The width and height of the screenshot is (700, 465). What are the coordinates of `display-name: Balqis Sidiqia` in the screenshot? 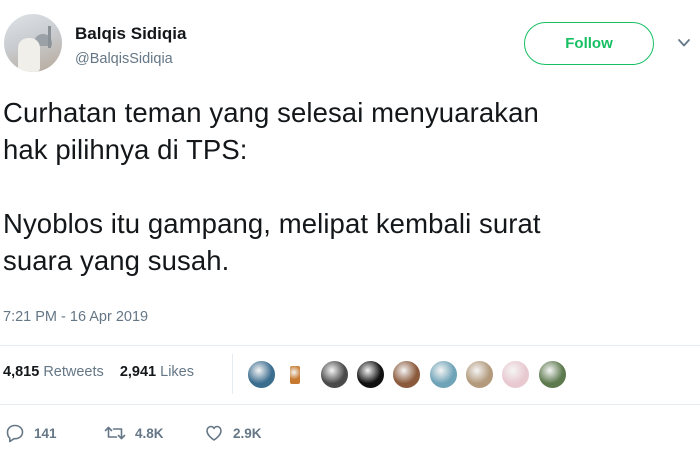 It's located at (130, 34).